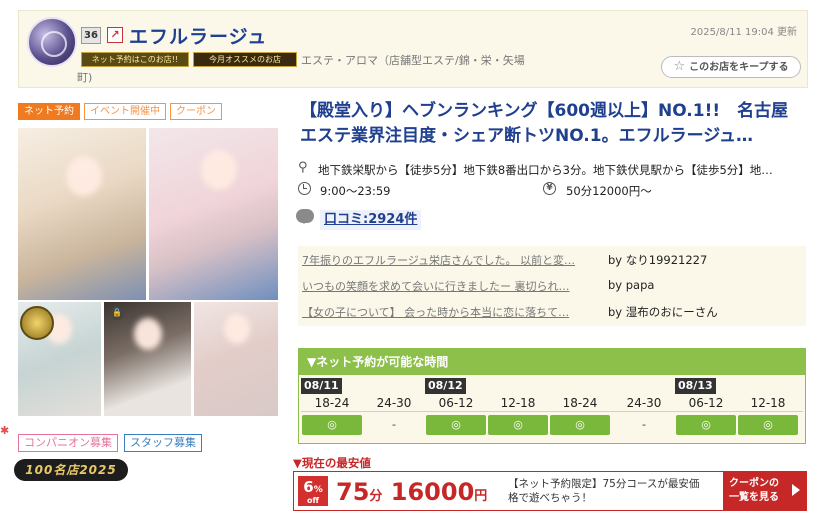 The height and width of the screenshot is (530, 822). Describe the element at coordinates (739, 67) in the screenshot. I see `keep-label: このお店をキープする` at that location.